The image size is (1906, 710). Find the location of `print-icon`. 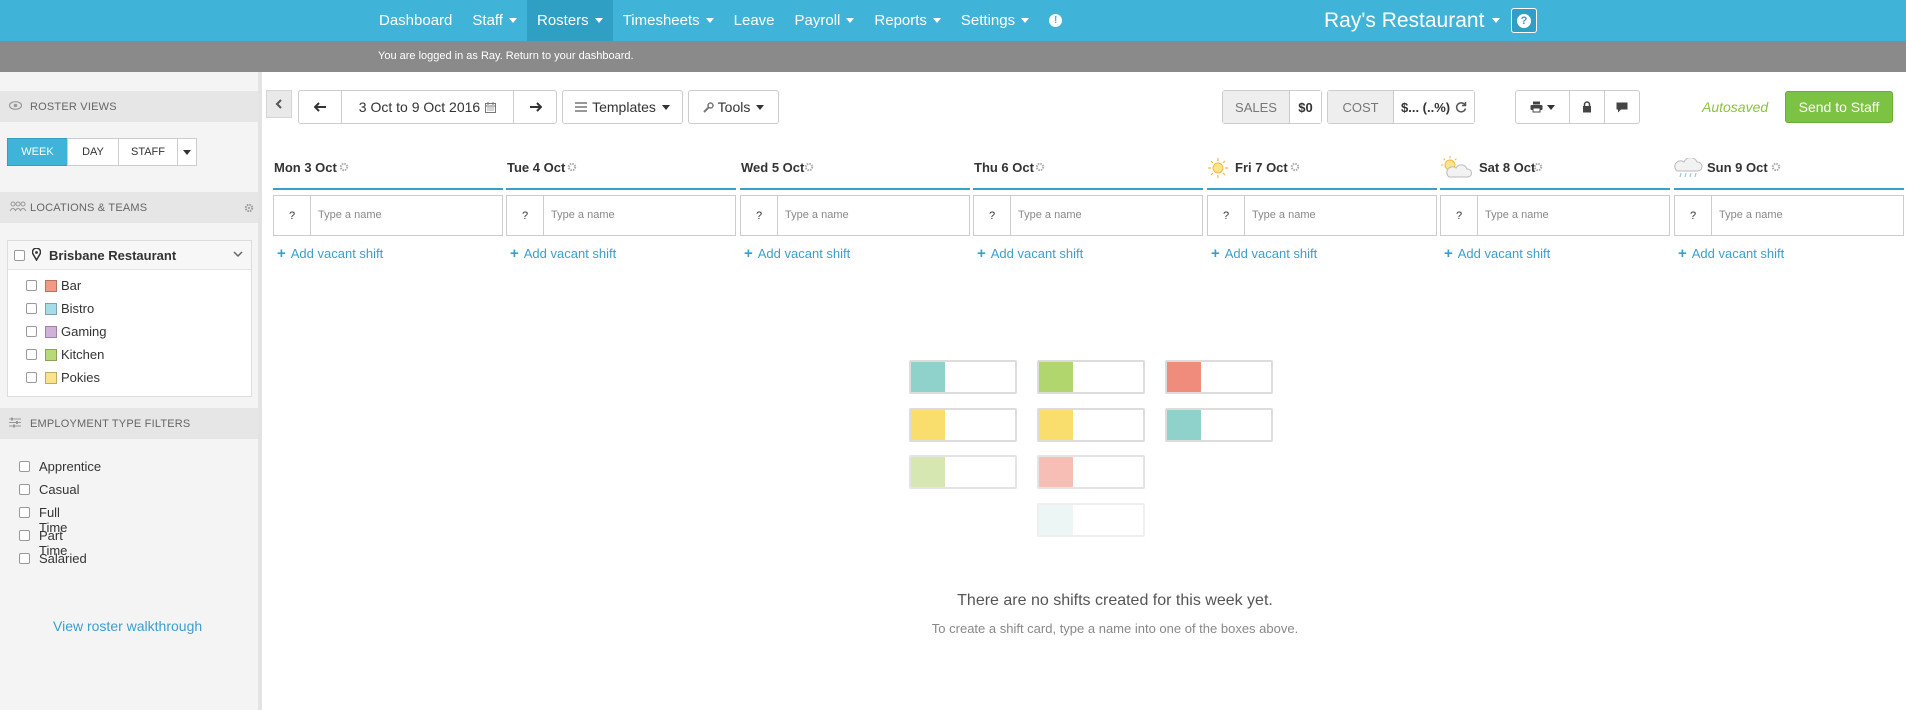

print-icon is located at coordinates (1536, 107).